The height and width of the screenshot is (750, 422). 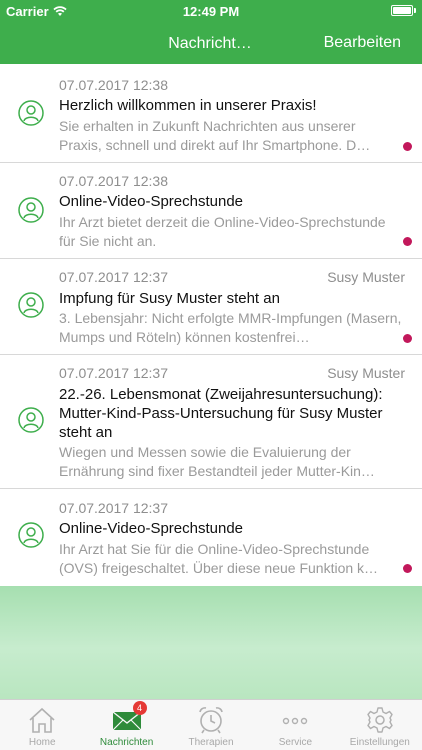 What do you see at coordinates (211, 720) in the screenshot?
I see `alarm-clock-icon` at bounding box center [211, 720].